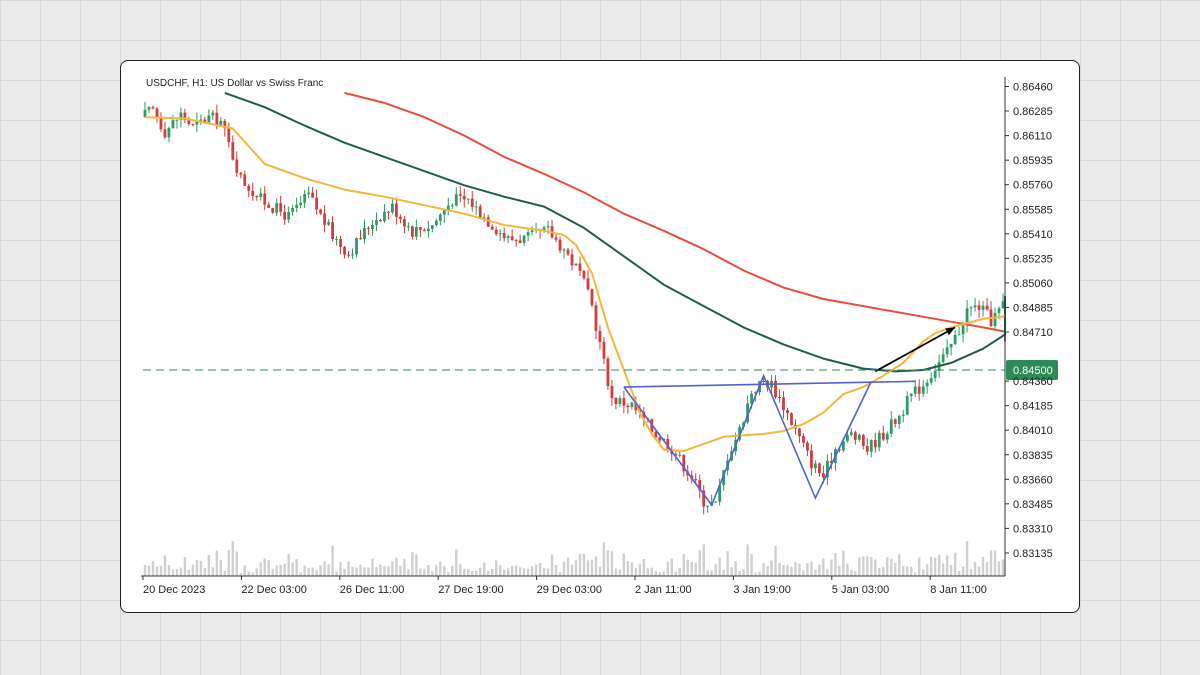 This screenshot has width=1200, height=675. What do you see at coordinates (1033, 284) in the screenshot?
I see `y-tick-label: 0.85060` at bounding box center [1033, 284].